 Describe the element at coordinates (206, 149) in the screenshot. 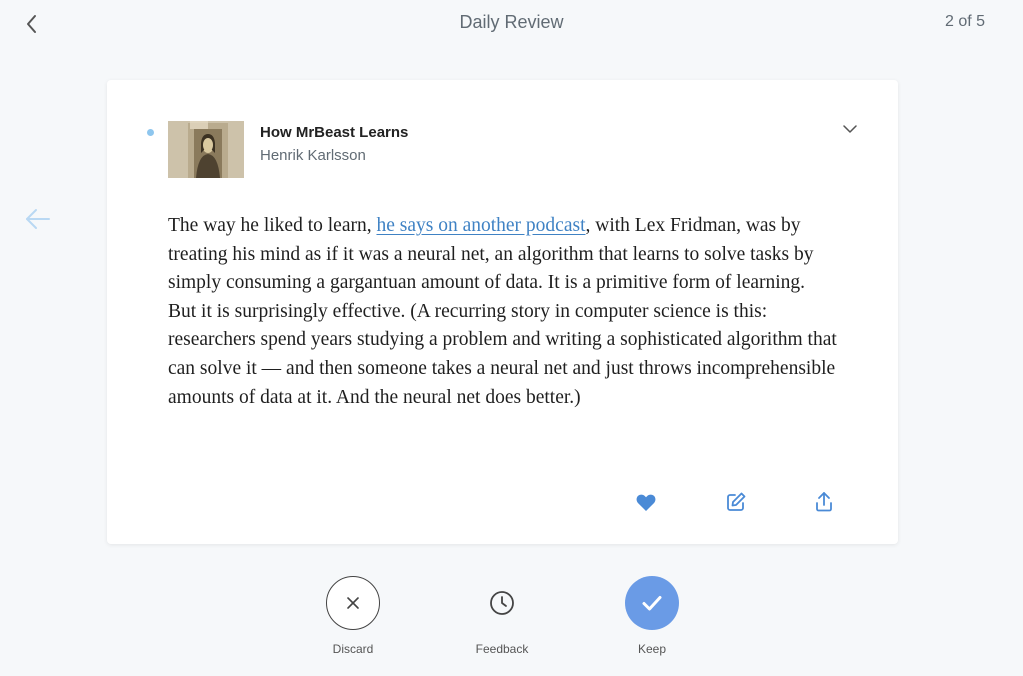

I see `book-thumbnail` at that location.